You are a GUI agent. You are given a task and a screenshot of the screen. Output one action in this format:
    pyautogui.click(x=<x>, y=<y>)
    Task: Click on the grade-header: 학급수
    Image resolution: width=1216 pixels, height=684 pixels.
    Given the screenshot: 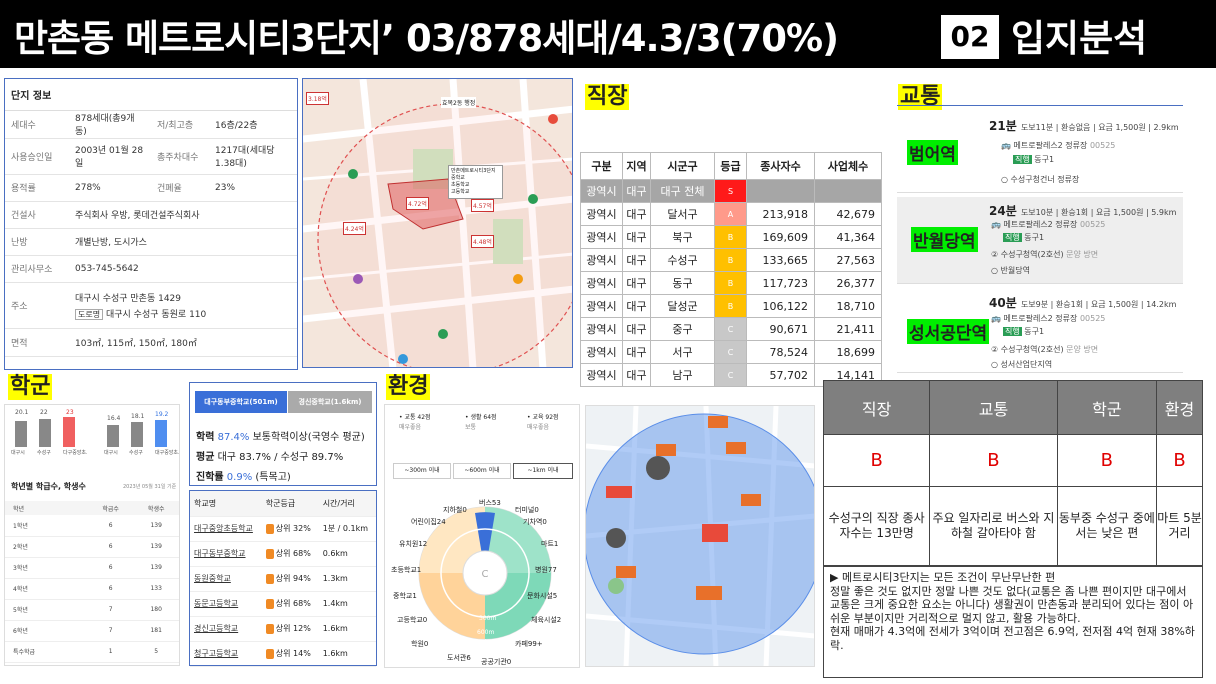 What is the action you would take?
    pyautogui.click(x=110, y=509)
    